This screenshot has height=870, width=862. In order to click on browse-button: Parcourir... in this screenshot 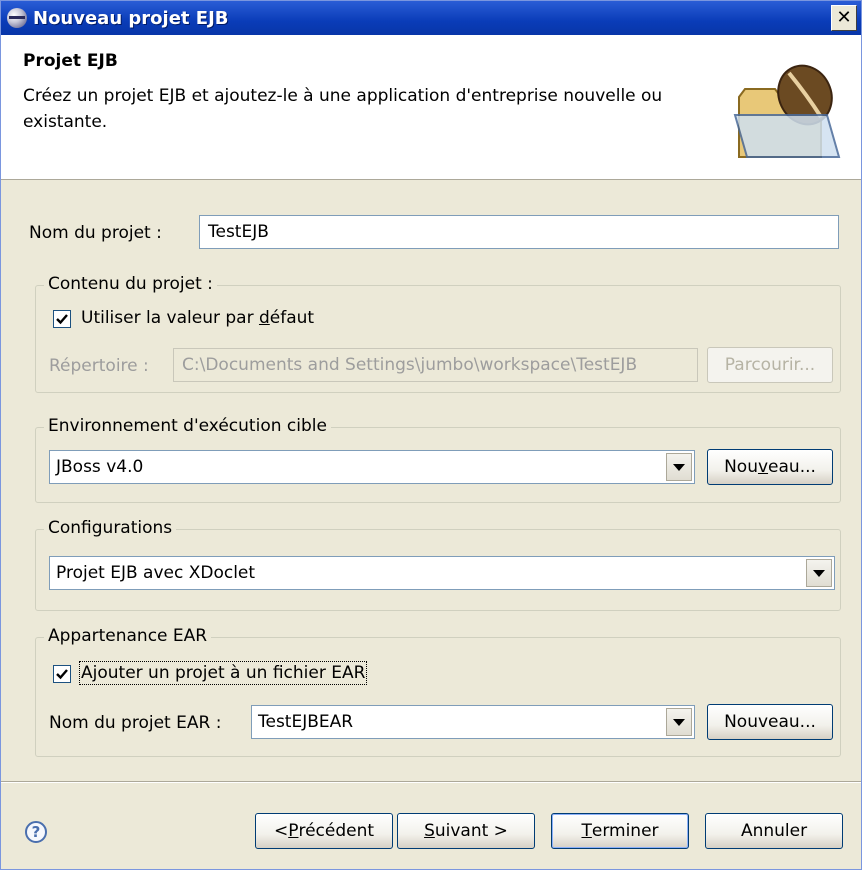, I will do `click(770, 365)`.